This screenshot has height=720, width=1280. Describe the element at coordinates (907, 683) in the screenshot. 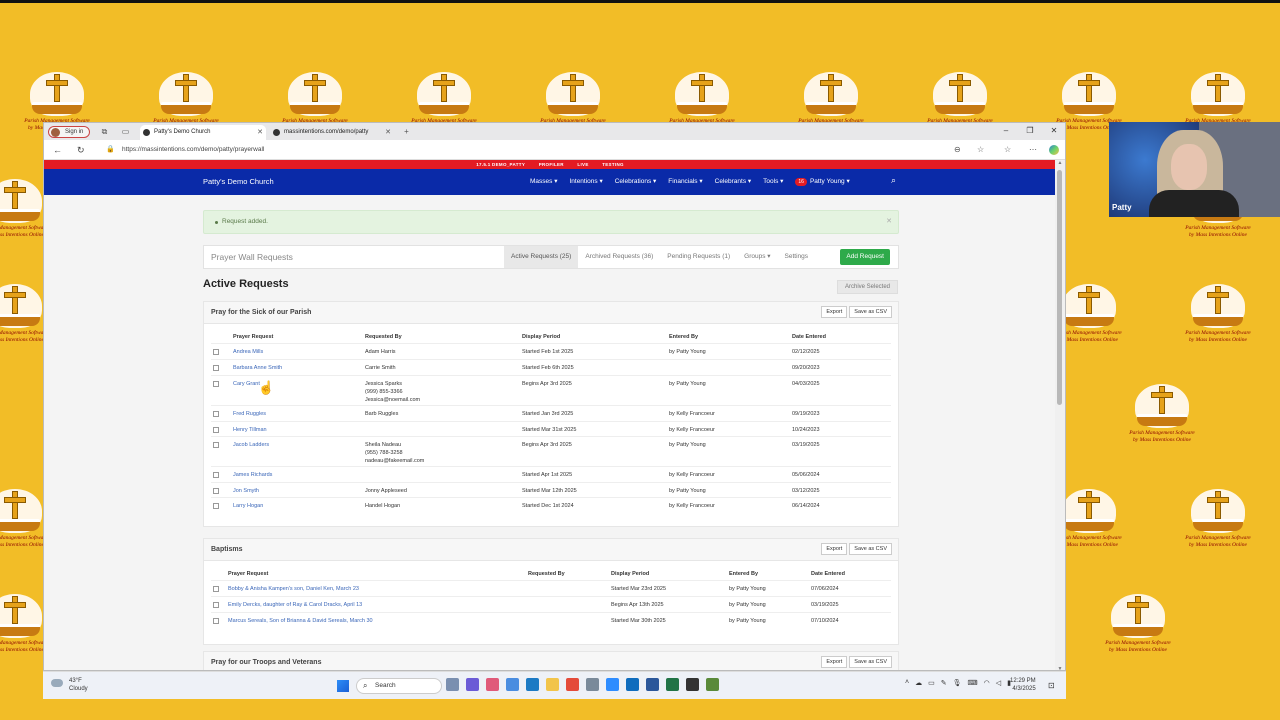

I see `chevron-up-icon: ˄` at that location.